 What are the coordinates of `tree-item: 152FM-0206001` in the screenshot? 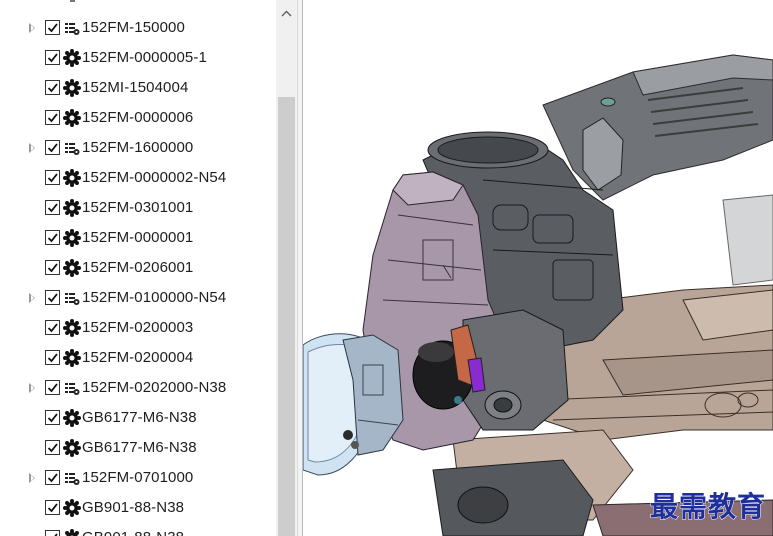 It's located at (138, 268).